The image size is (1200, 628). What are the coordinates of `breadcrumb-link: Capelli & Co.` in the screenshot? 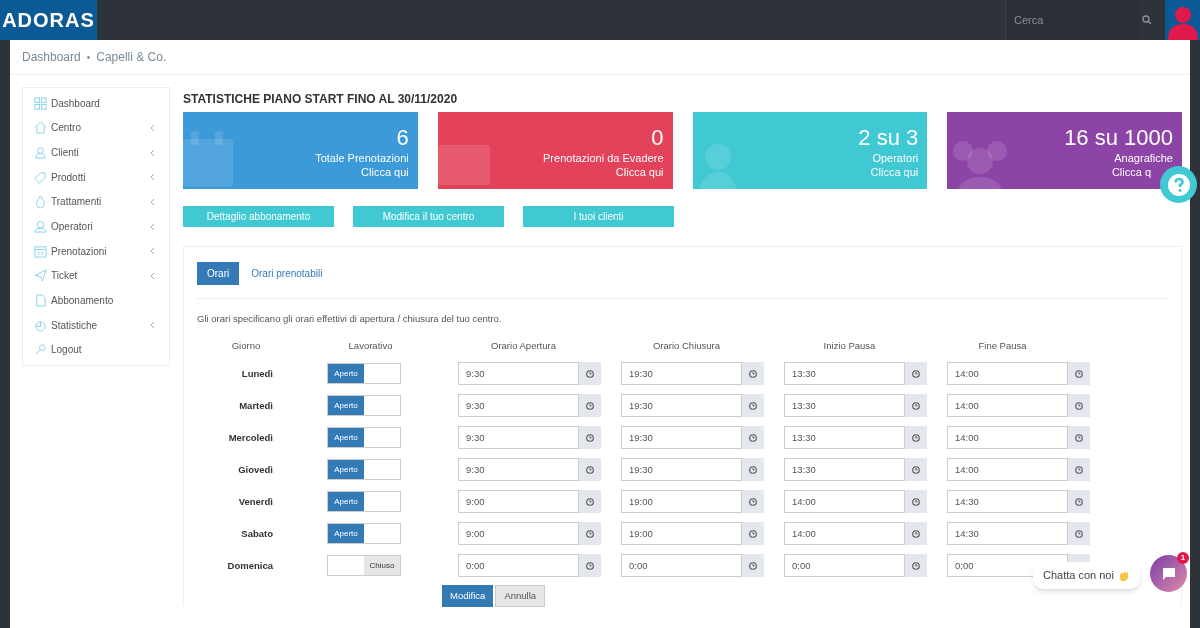 It's located at (131, 57).